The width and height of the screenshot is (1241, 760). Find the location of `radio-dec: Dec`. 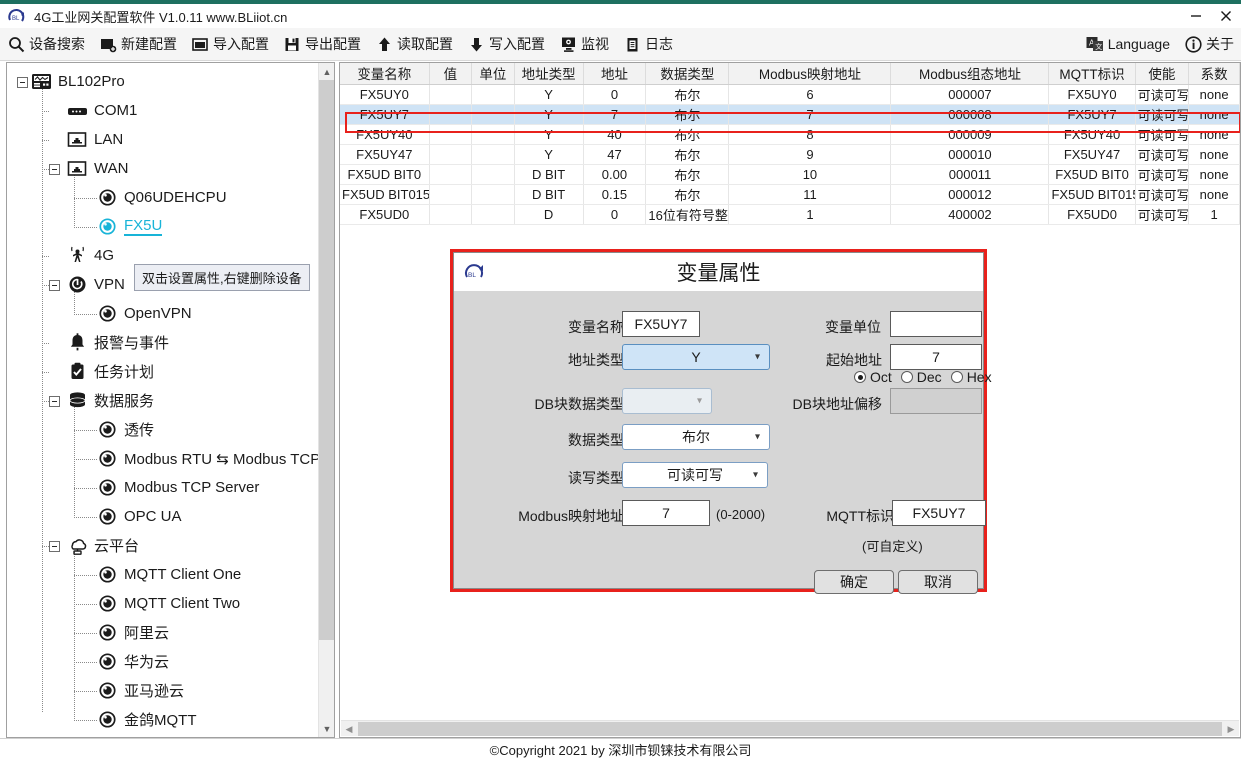

radio-dec: Dec is located at coordinates (921, 377).